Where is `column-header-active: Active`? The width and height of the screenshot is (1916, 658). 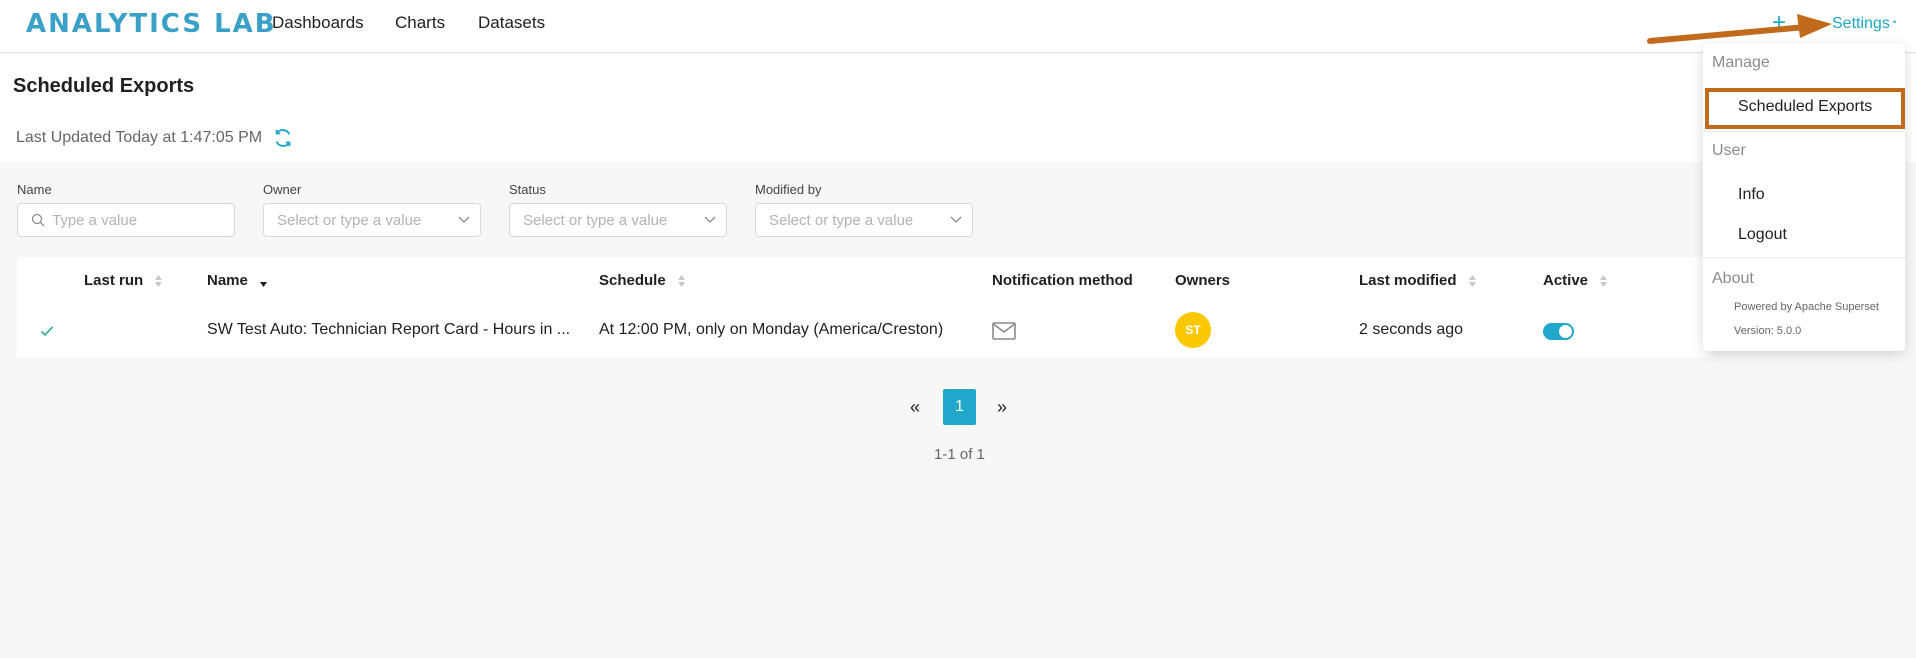
column-header-active: Active is located at coordinates (1575, 280).